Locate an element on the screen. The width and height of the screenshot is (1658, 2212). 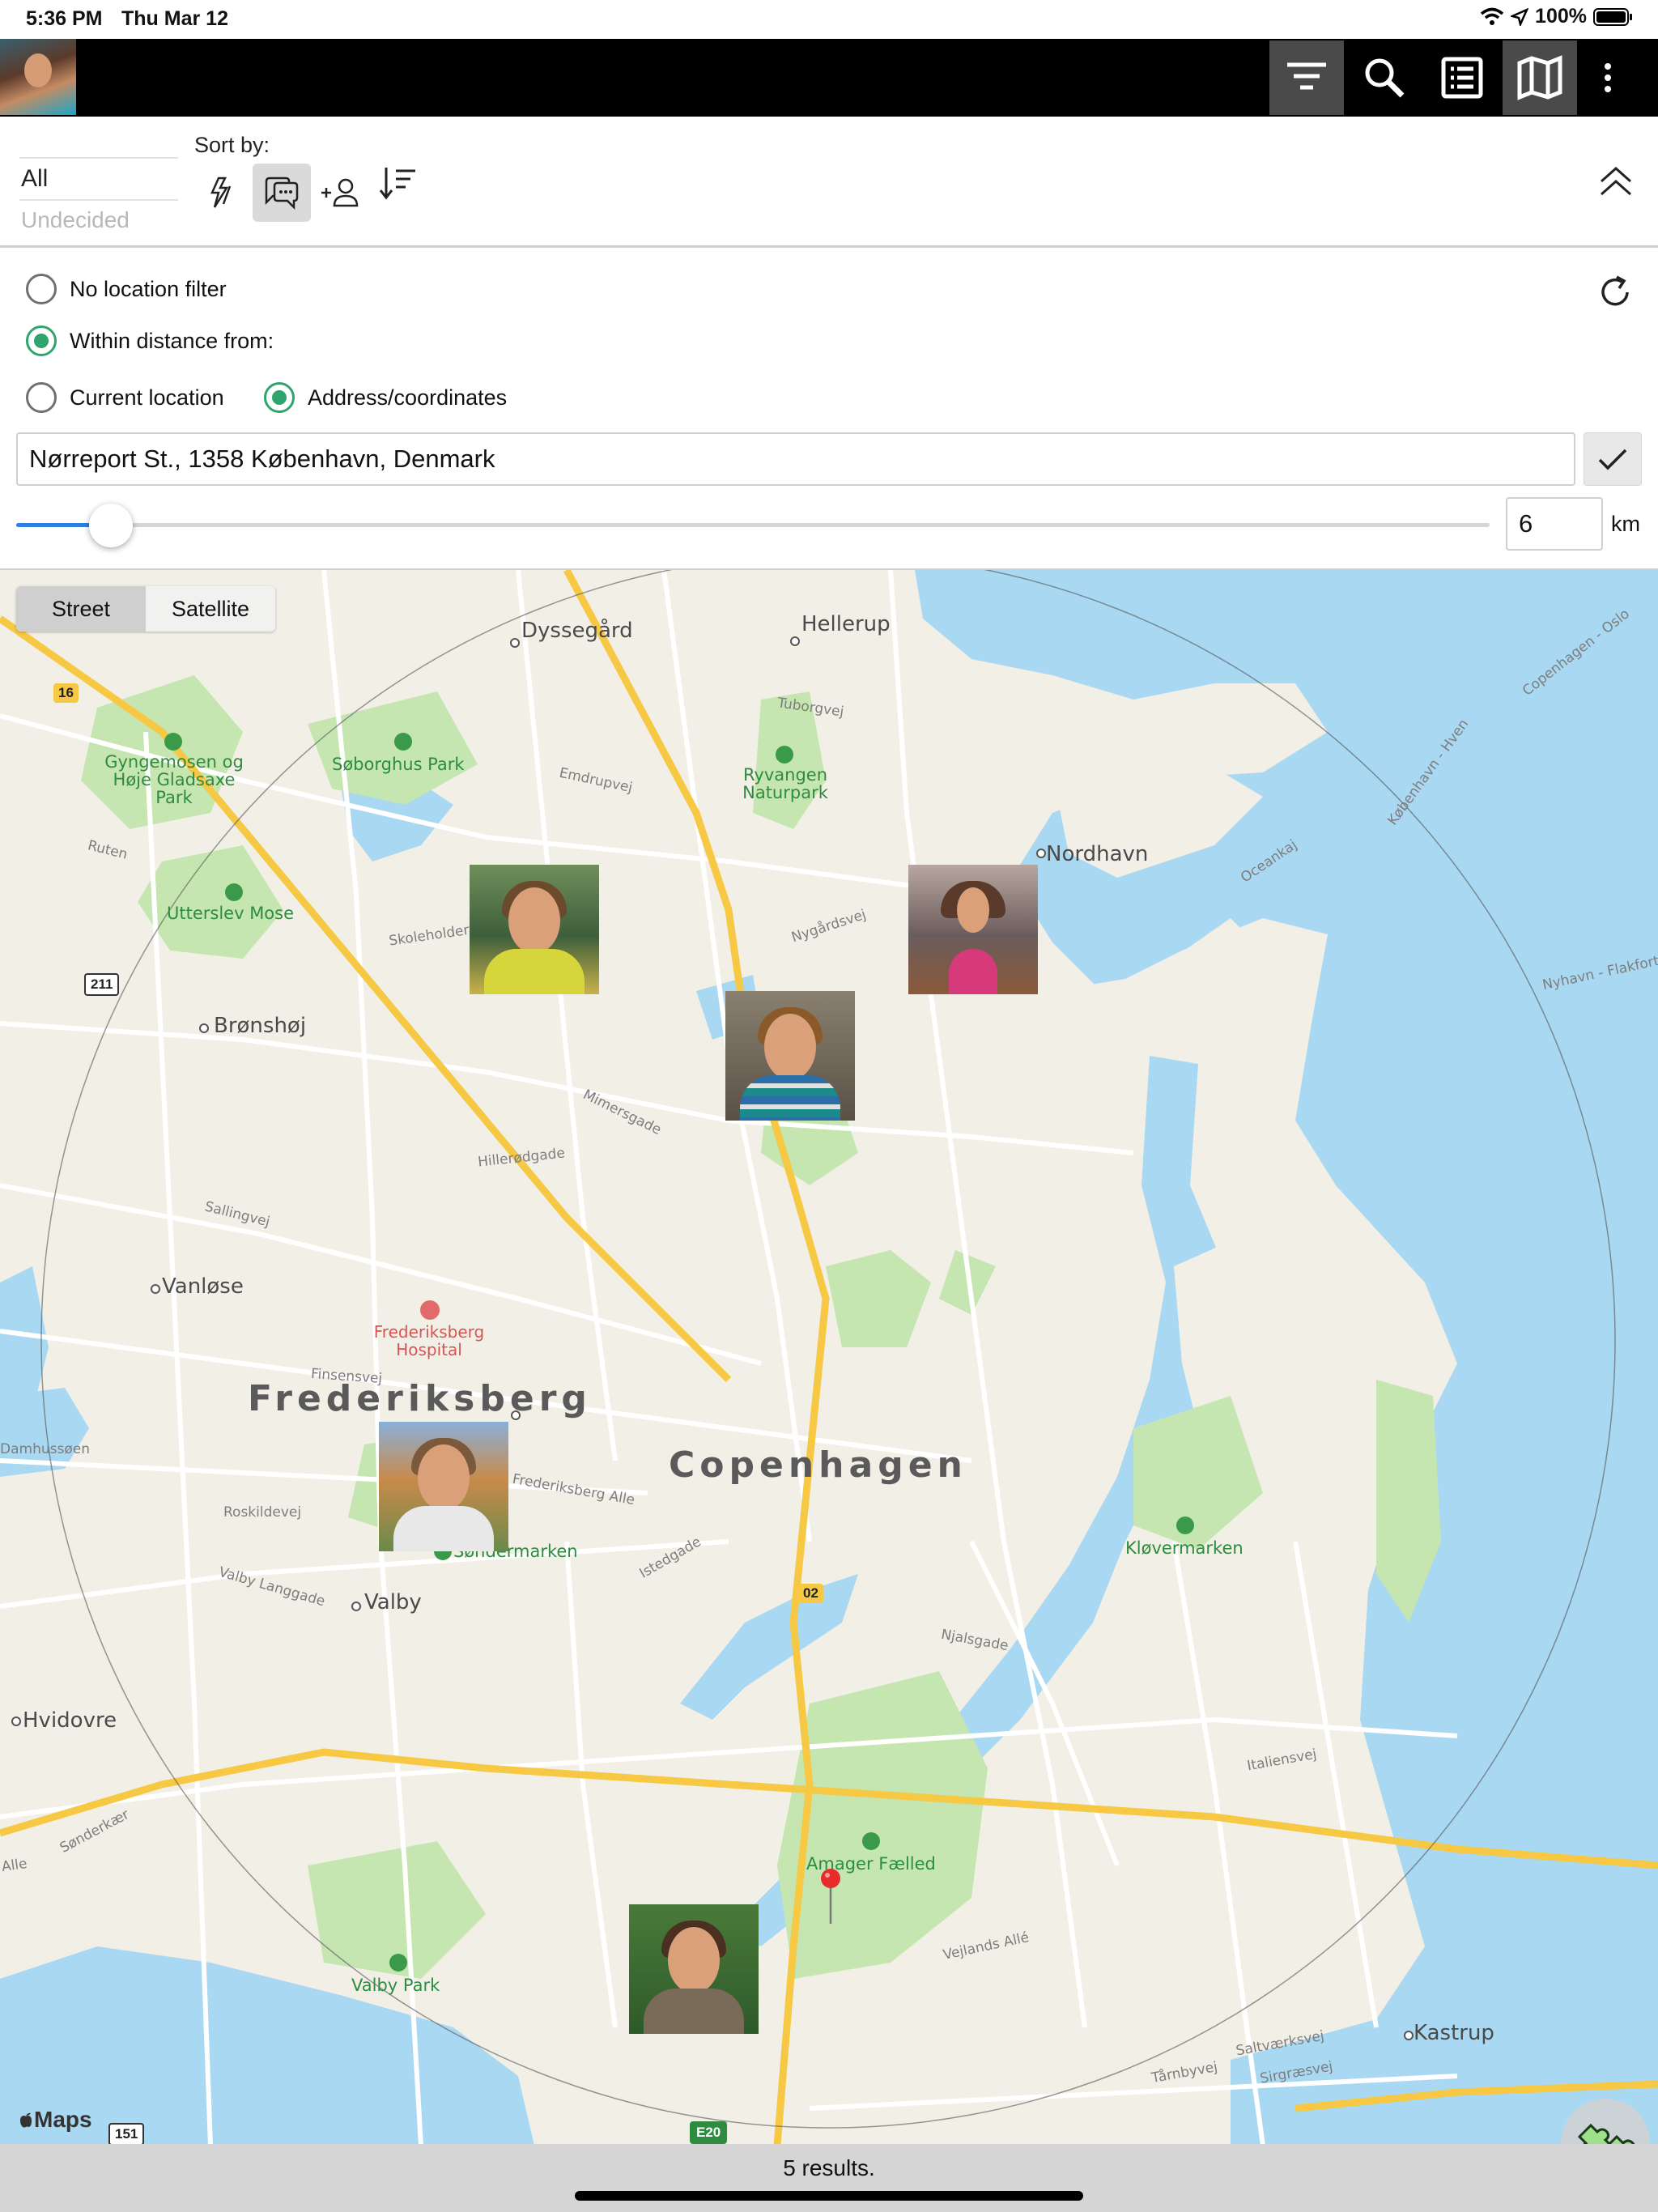
map-label: Valby Park is located at coordinates (395, 1986).